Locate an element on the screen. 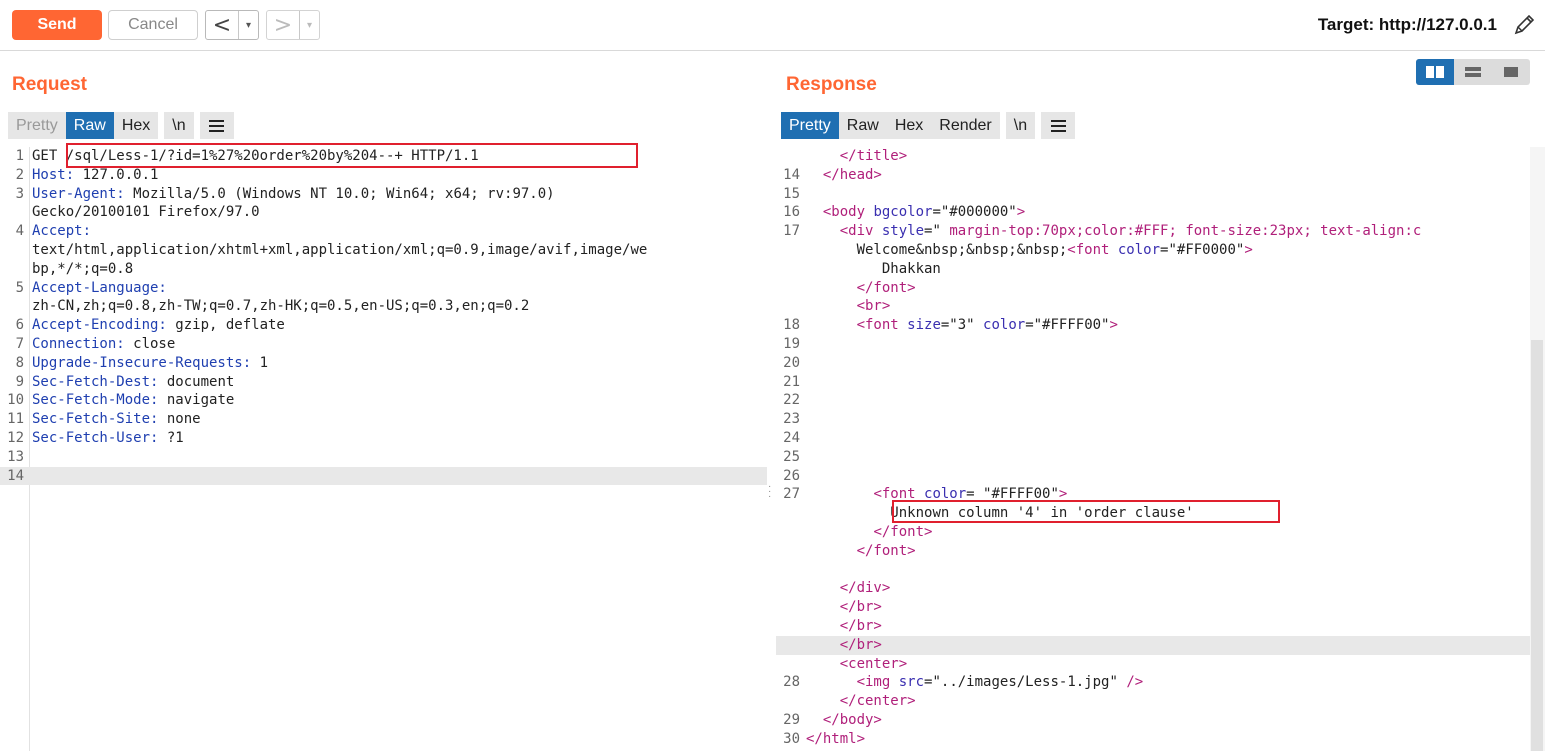 The height and width of the screenshot is (751, 1545). request-line: 13 is located at coordinates (383, 457).